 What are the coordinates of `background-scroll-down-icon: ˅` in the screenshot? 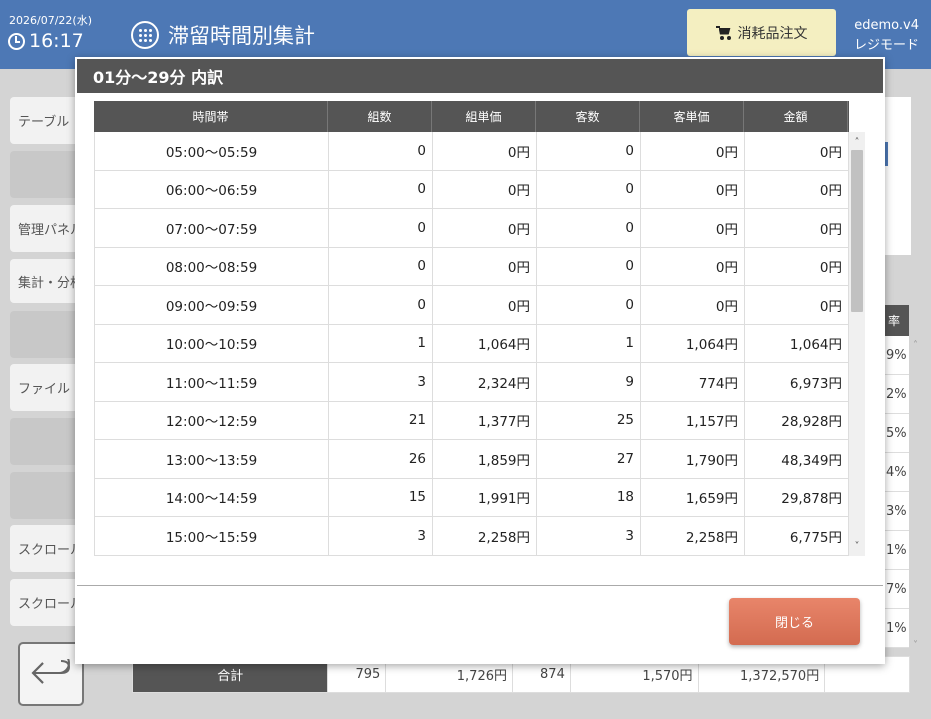 It's located at (915, 645).